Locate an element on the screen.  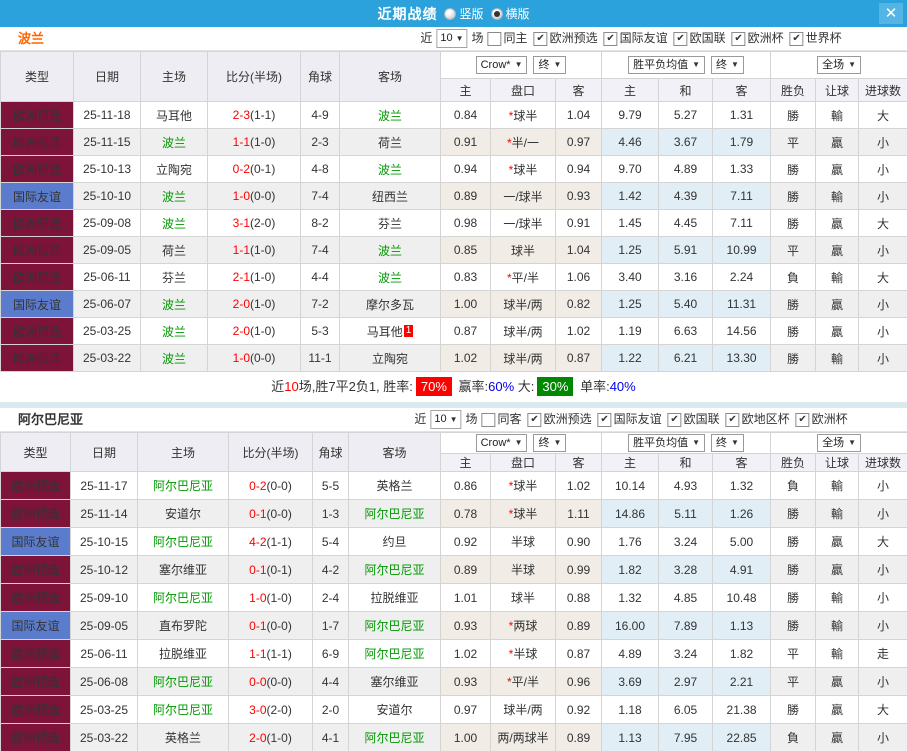
handicap-cell: *球半 is located at coordinates (523, 115).